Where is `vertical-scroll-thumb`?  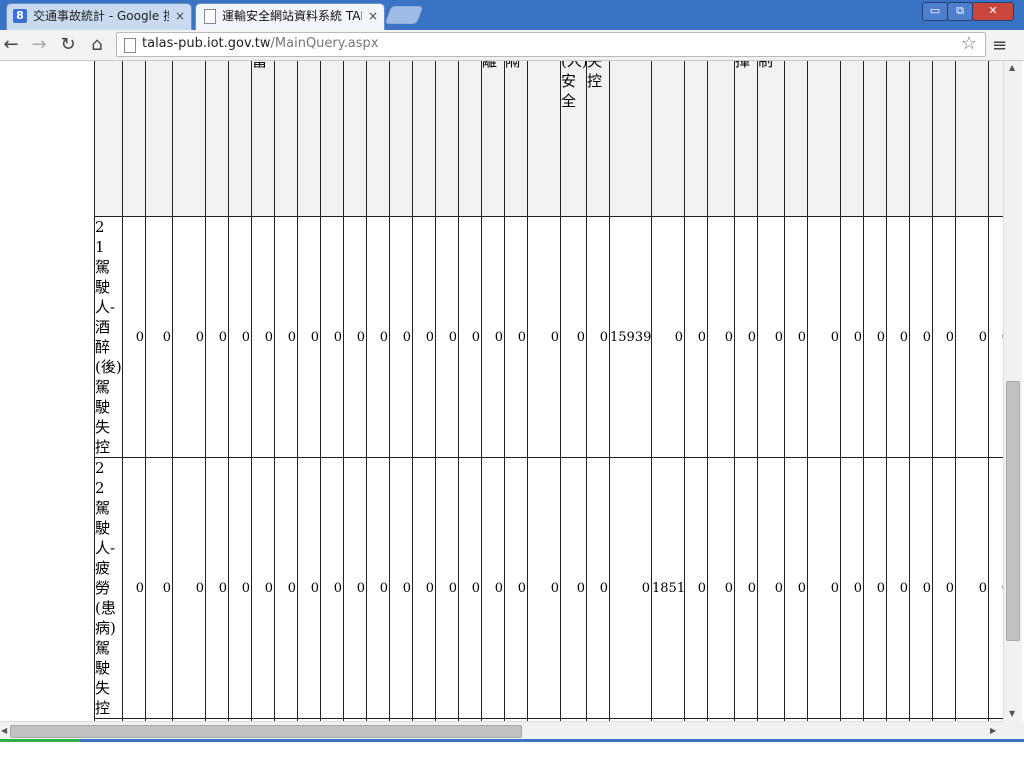 vertical-scroll-thumb is located at coordinates (1013, 511).